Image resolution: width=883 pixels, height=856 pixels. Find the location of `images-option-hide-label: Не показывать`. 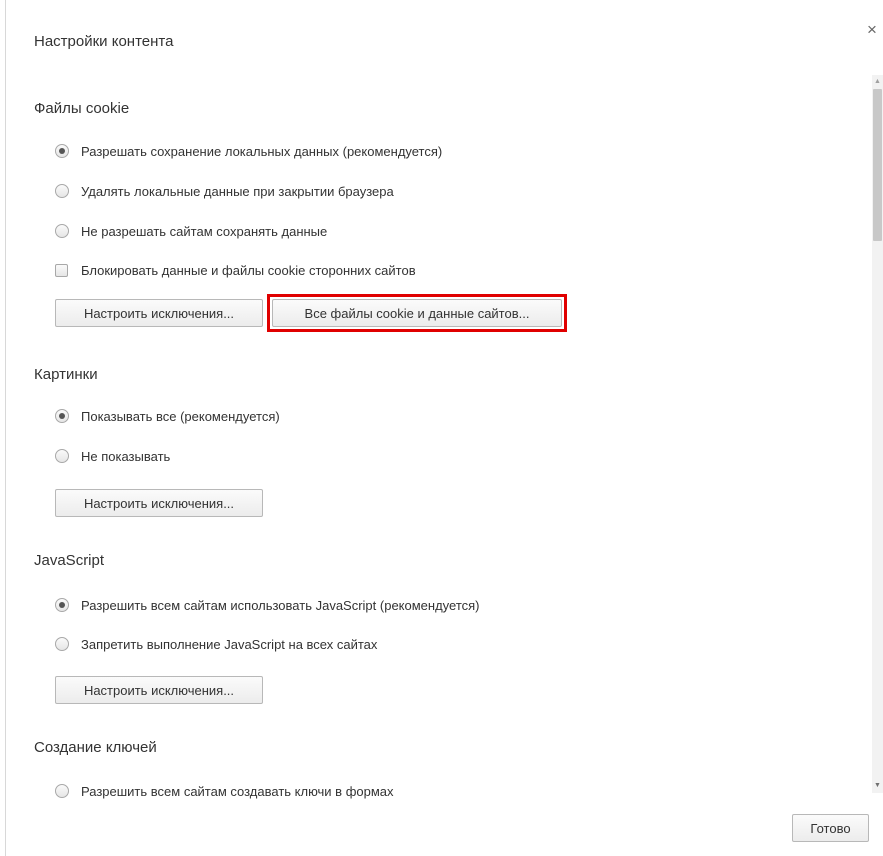

images-option-hide-label: Не показывать is located at coordinates (126, 456).